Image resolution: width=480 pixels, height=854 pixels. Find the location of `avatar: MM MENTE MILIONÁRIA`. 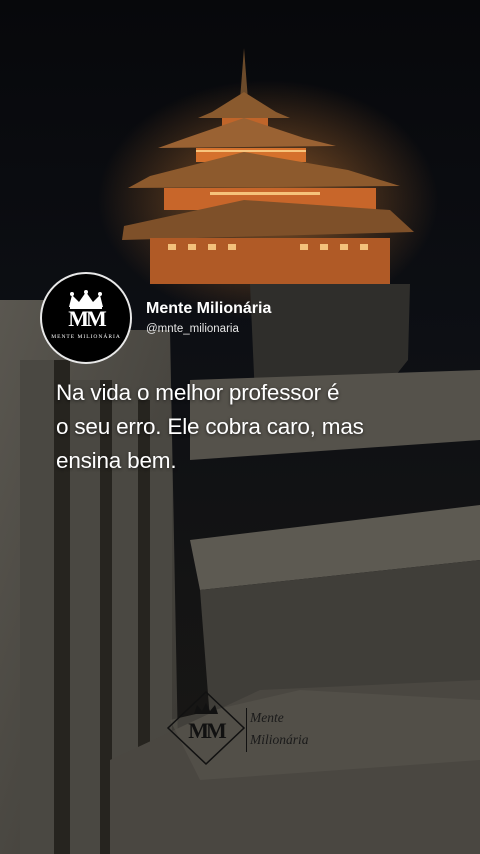

avatar: MM MENTE MILIONÁRIA is located at coordinates (86, 318).